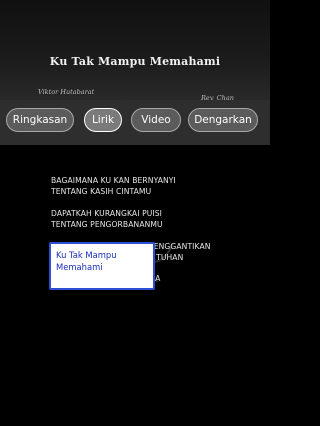 Image resolution: width=320 pixels, height=426 pixels. I want to click on tab-video: Video, so click(156, 120).